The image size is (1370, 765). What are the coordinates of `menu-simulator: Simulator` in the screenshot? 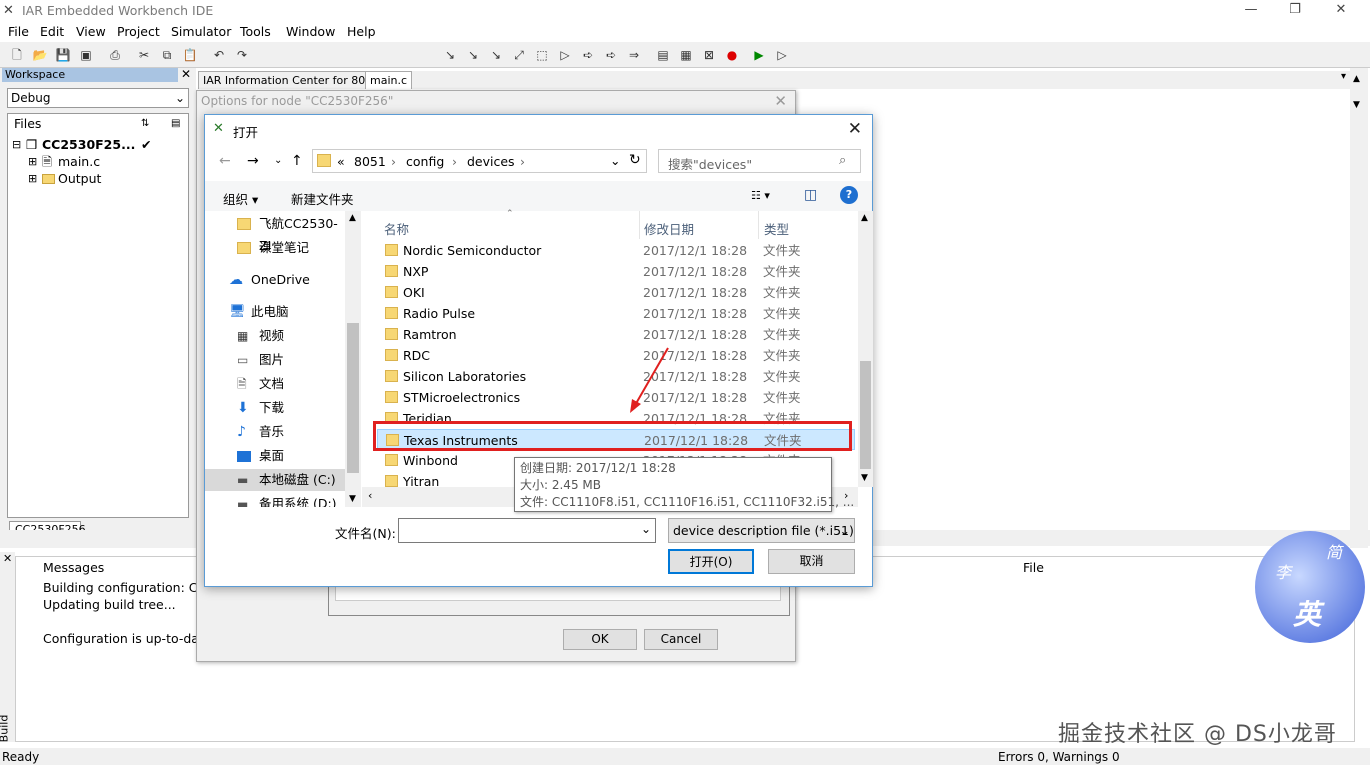 It's located at (201, 31).